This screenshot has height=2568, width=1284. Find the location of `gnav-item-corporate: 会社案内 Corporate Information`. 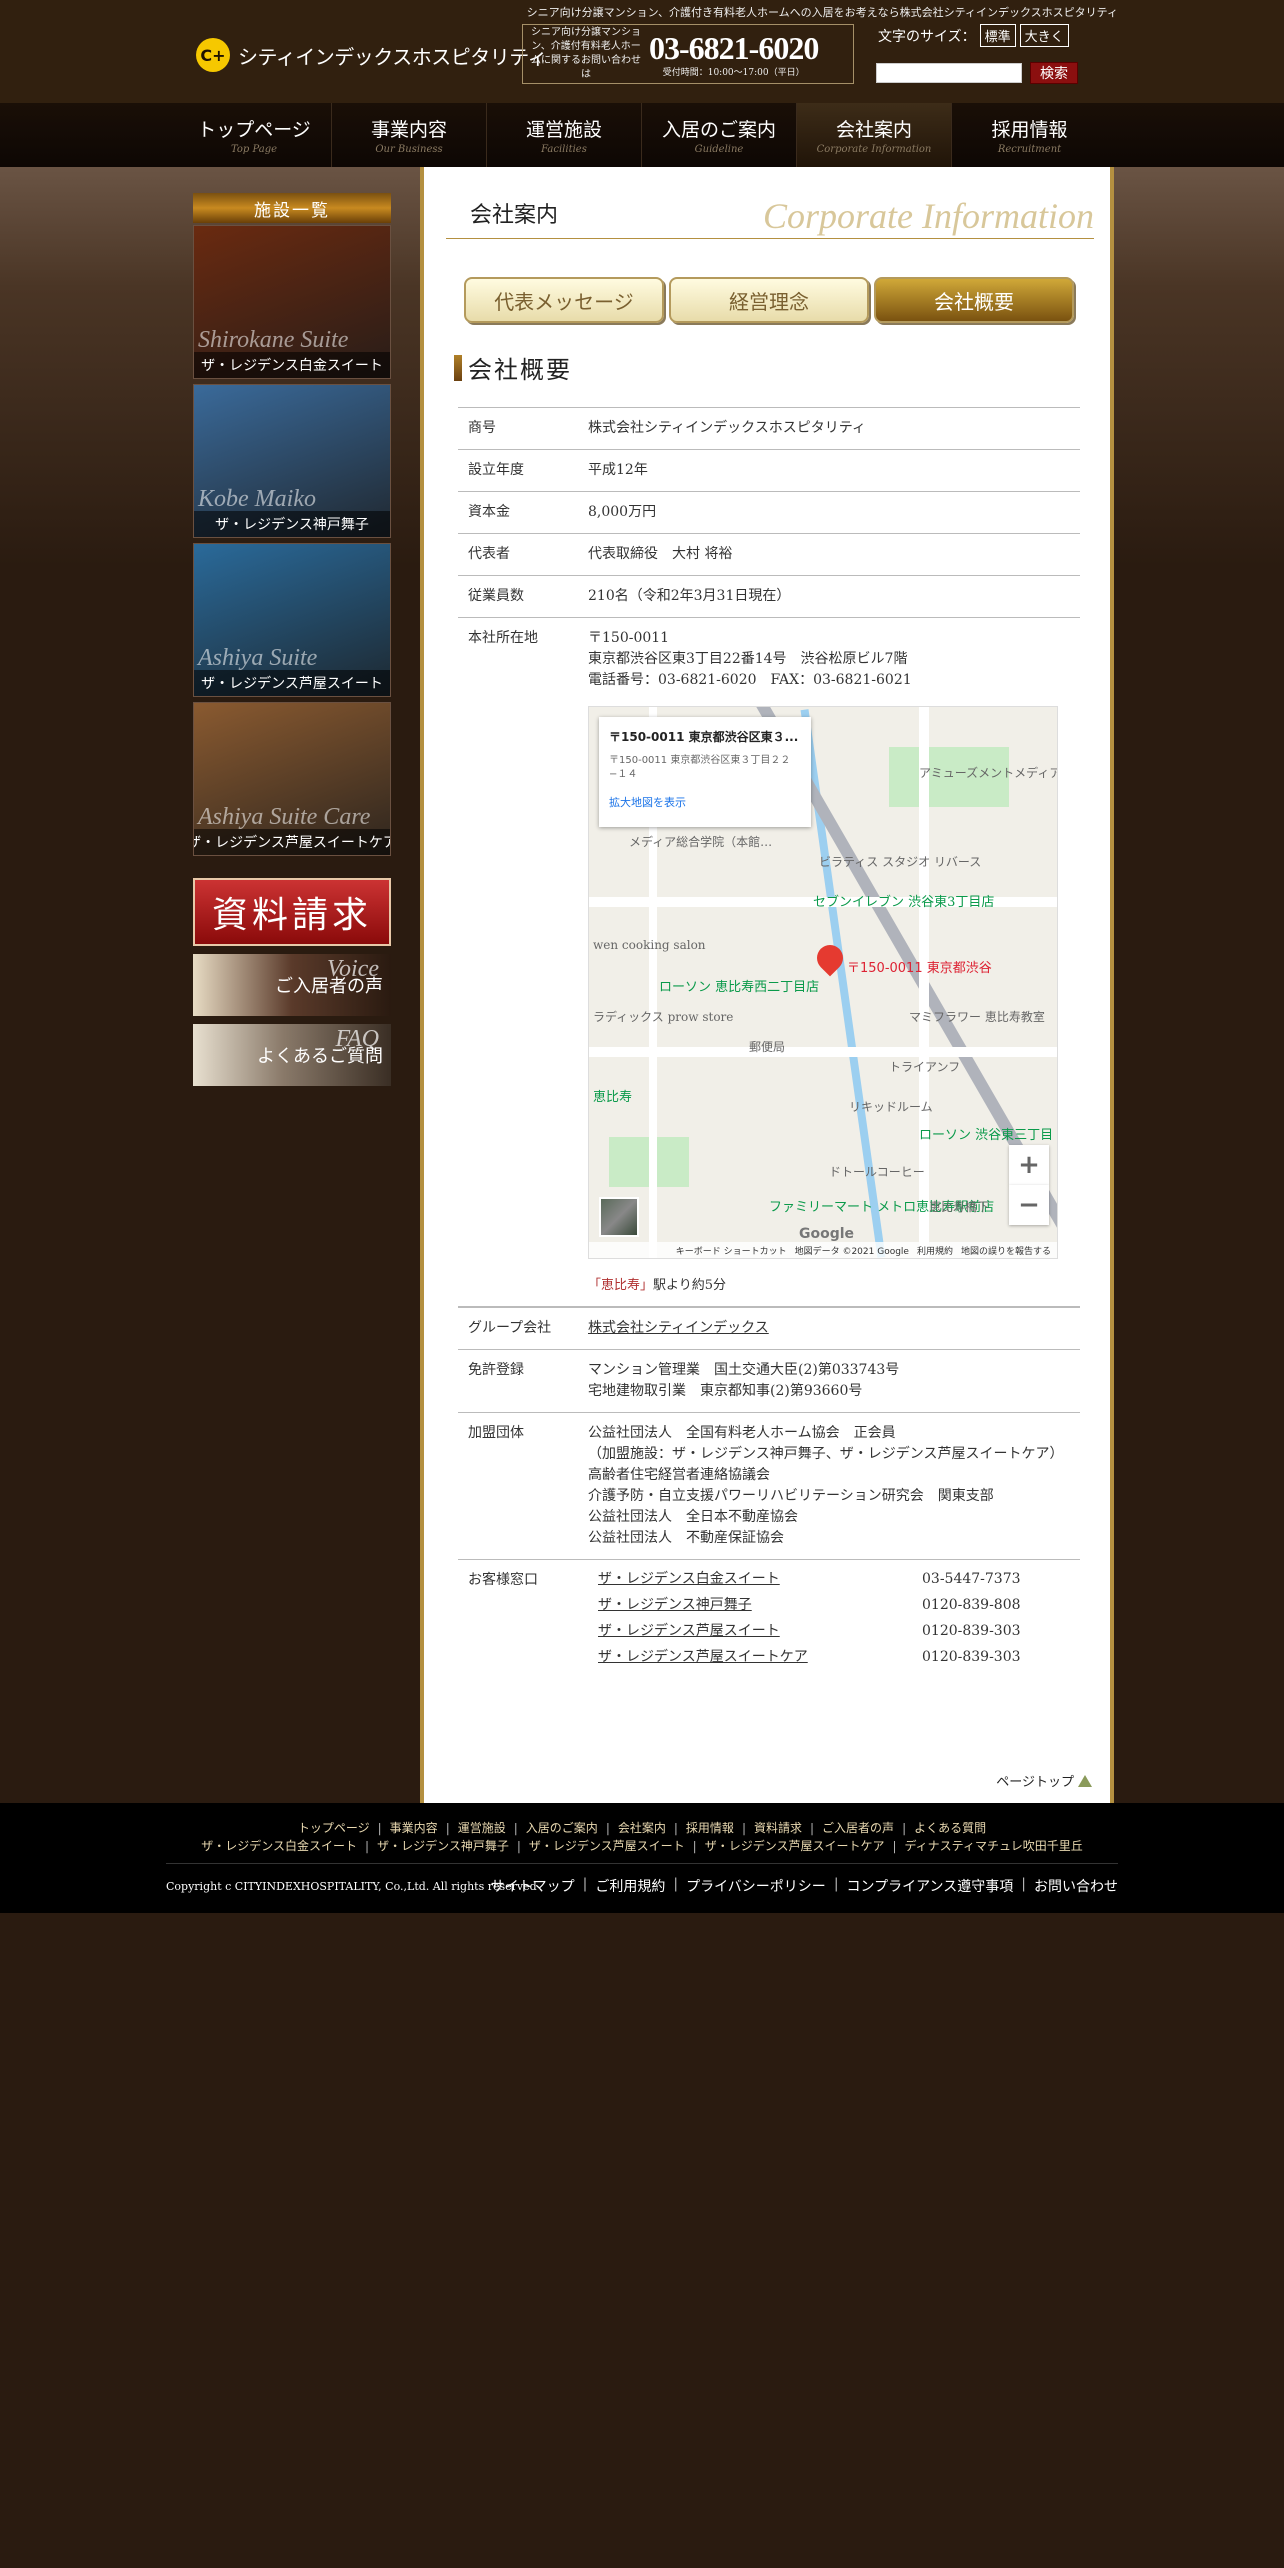

gnav-item-corporate: 会社案内 Corporate Information is located at coordinates (874, 135).